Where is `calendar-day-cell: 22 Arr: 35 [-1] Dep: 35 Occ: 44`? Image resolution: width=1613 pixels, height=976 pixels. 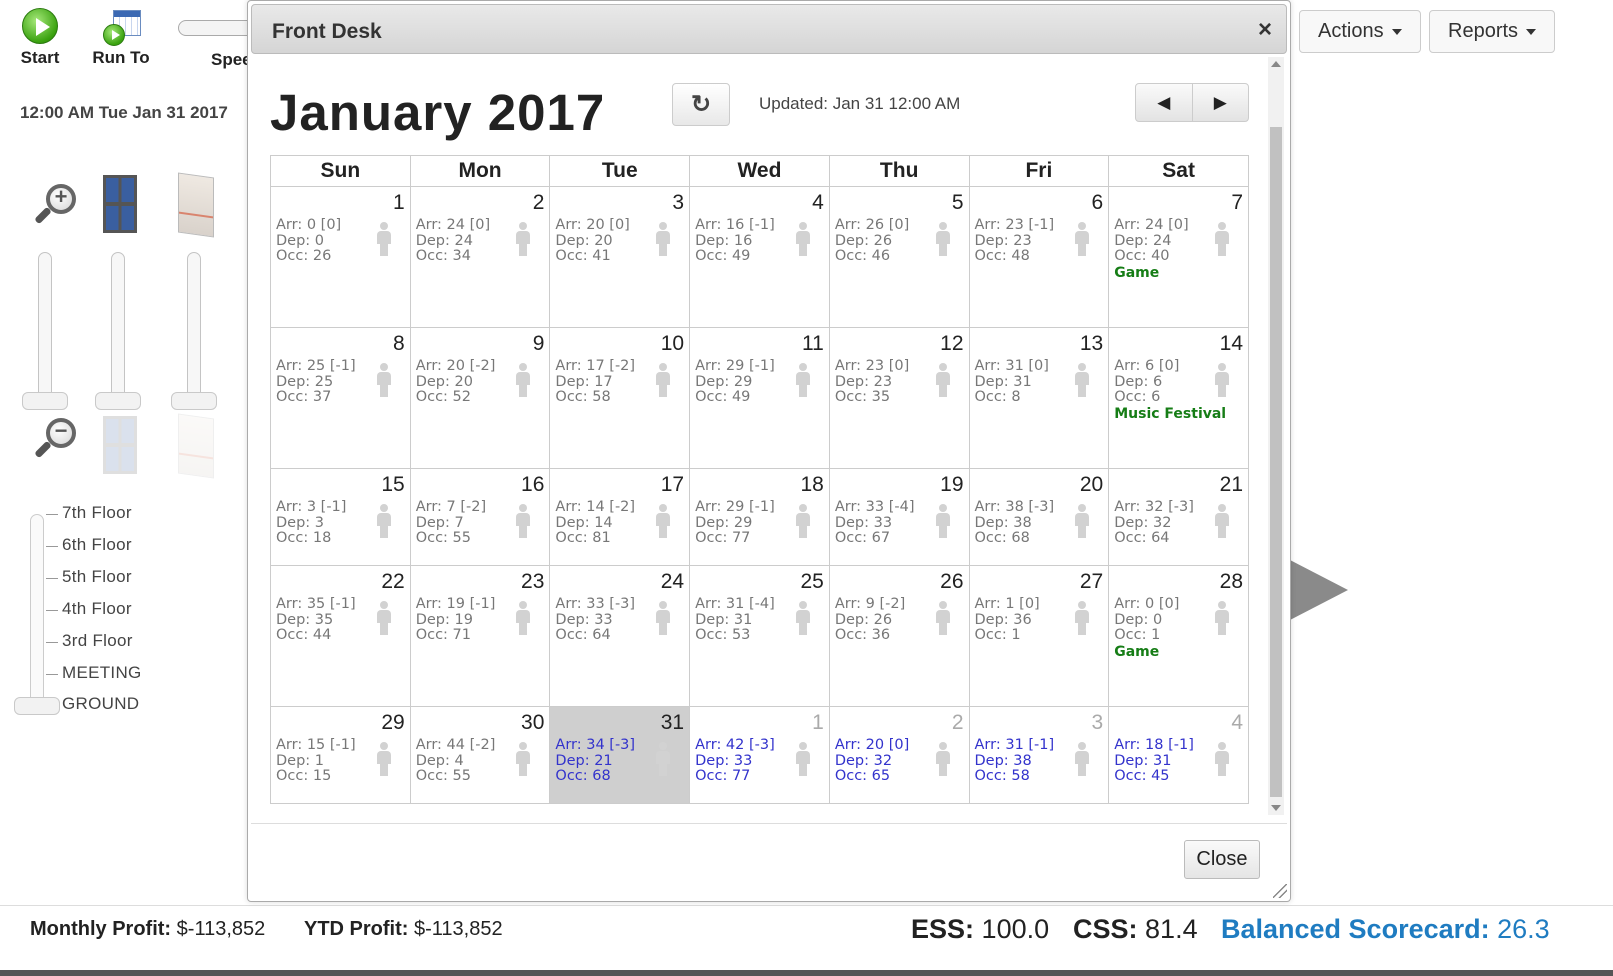
calendar-day-cell: 22 Arr: 35 [-1] Dep: 35 Occ: 44 is located at coordinates (340, 636).